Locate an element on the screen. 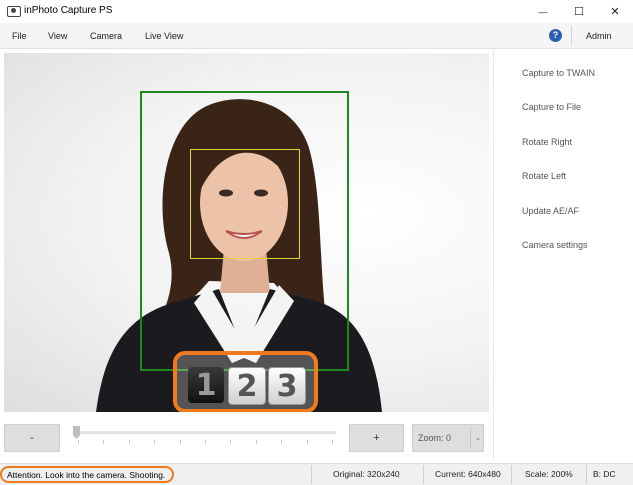 This screenshot has width=633, height=485. close-button: ✕ is located at coordinates (615, 11).